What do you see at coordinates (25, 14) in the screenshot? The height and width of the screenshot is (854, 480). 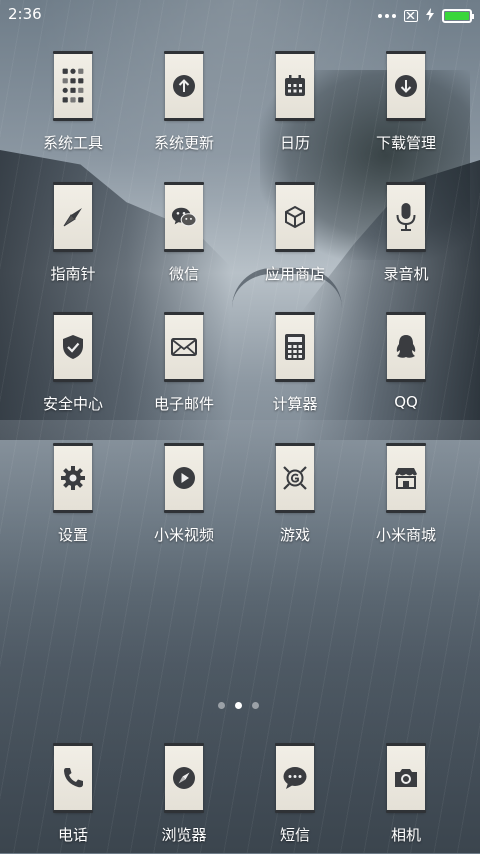 I see `status-time: 2:36` at bounding box center [25, 14].